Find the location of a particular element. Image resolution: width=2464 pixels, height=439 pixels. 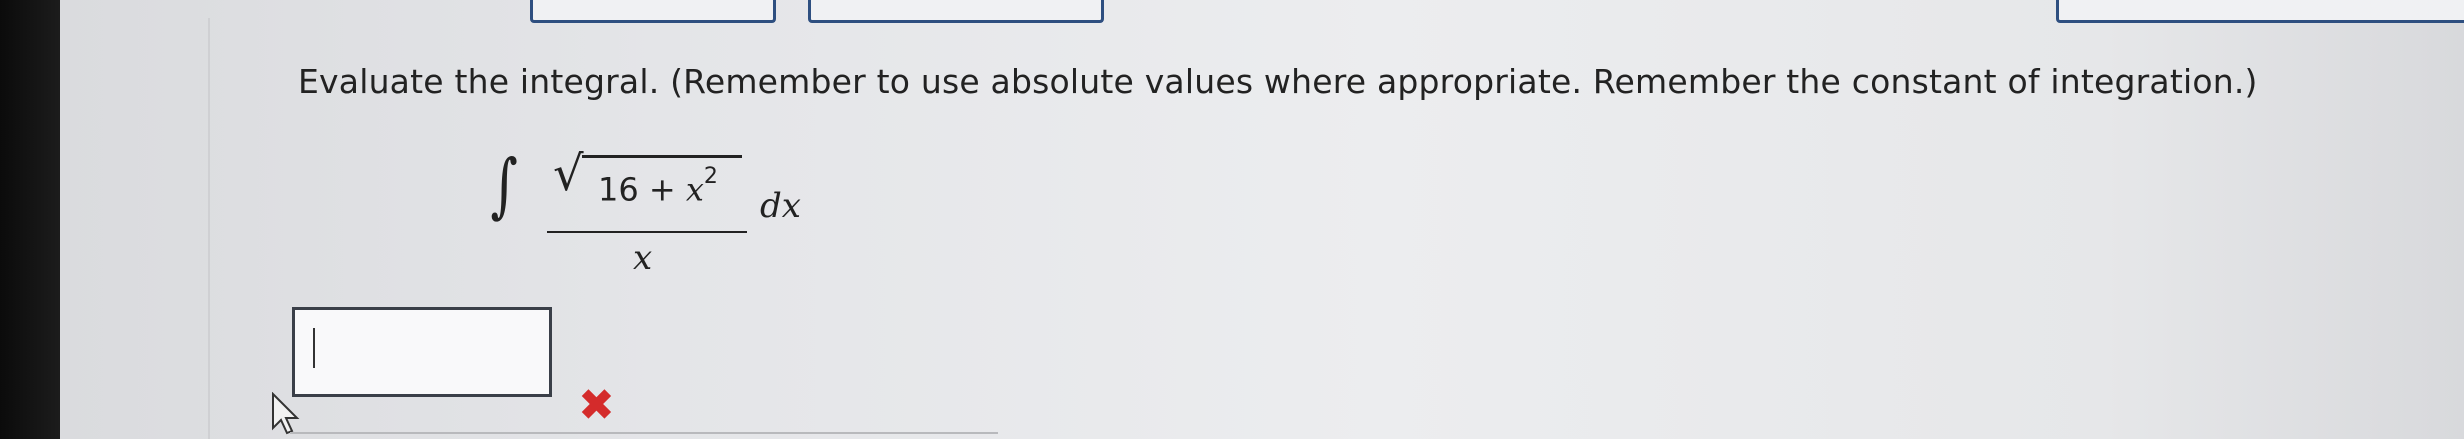

section-divider is located at coordinates (644, 433).